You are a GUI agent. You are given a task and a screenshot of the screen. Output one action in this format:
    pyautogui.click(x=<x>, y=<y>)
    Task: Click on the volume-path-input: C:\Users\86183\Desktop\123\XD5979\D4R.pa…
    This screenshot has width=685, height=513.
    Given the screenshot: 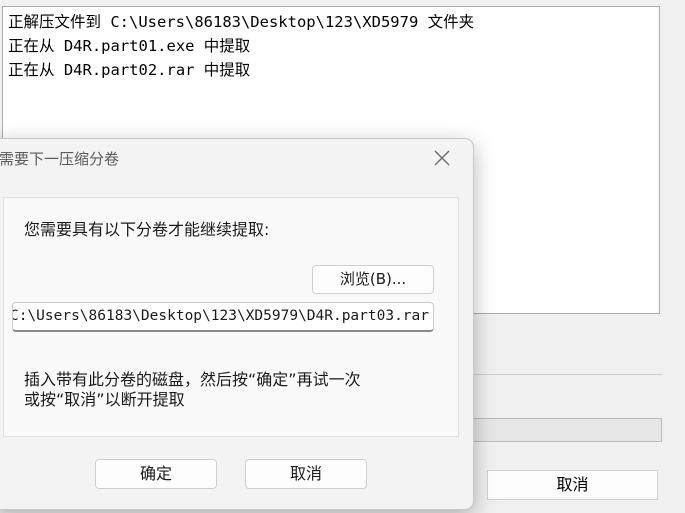 What is the action you would take?
    pyautogui.click(x=223, y=317)
    